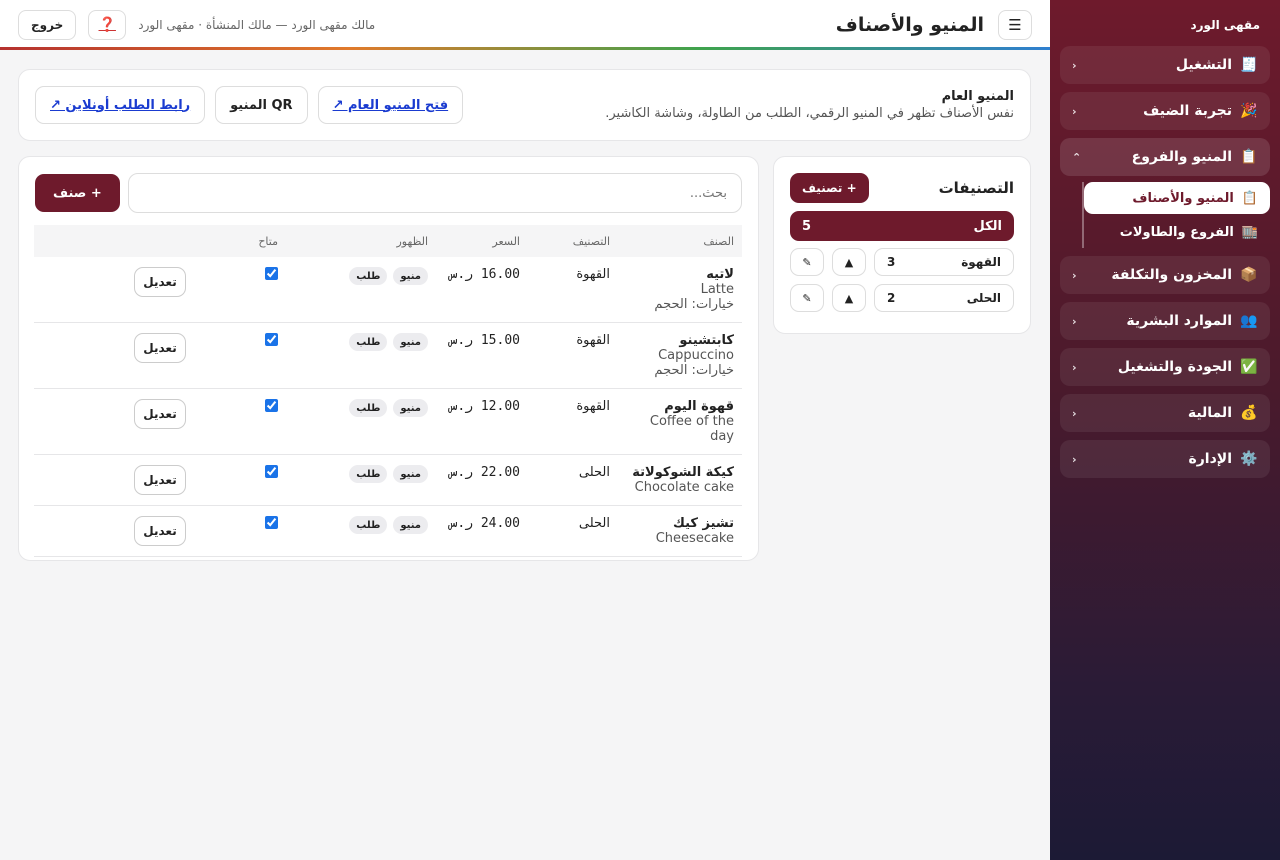 Image resolution: width=1280 pixels, height=860 pixels. I want to click on category-coffee: القهوة 3, so click(944, 262).